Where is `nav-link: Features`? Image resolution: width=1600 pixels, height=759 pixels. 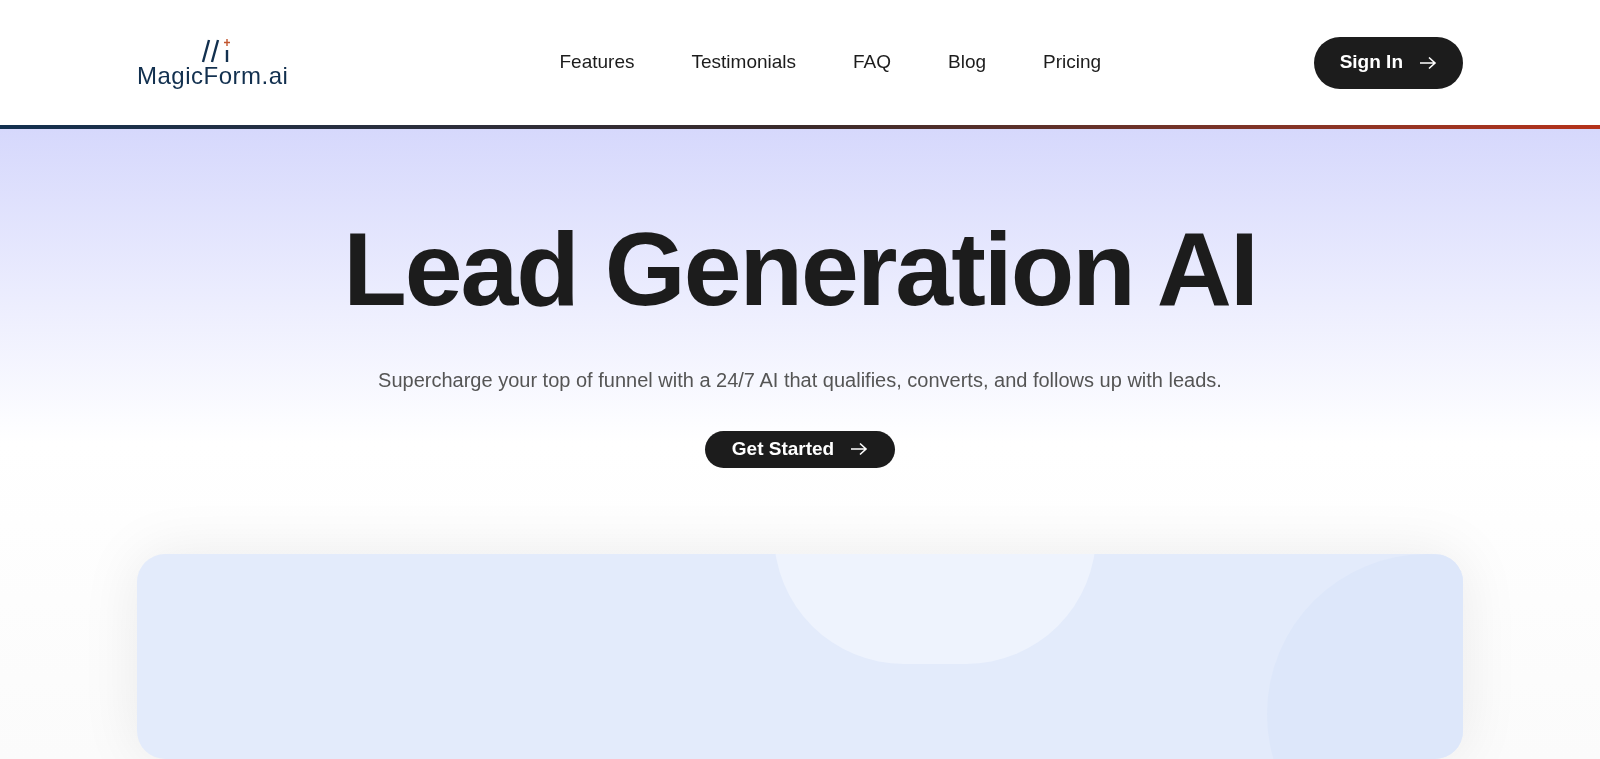
nav-link: Features is located at coordinates (597, 62).